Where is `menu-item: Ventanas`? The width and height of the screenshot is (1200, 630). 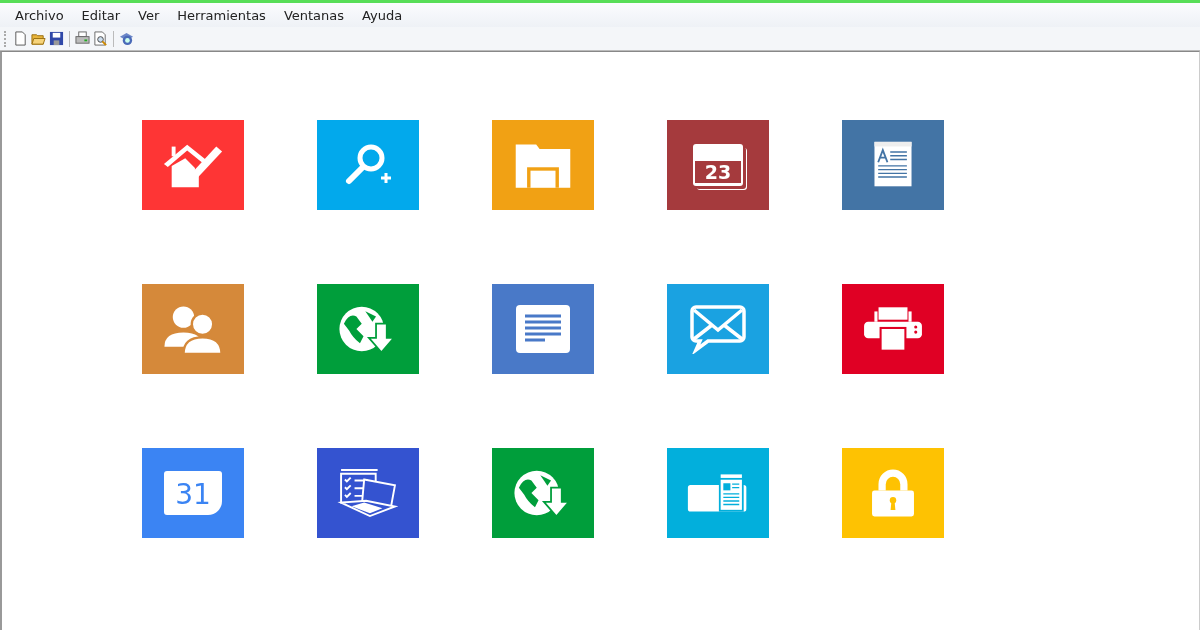 menu-item: Ventanas is located at coordinates (314, 15).